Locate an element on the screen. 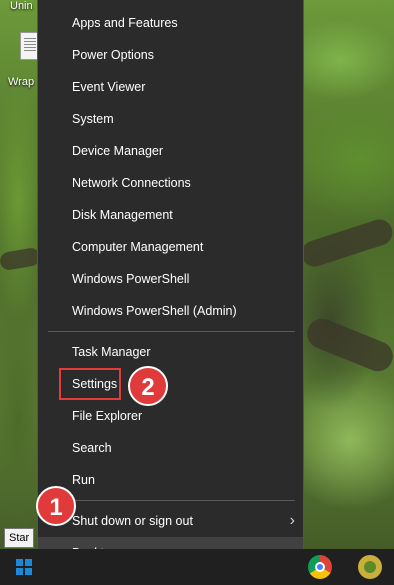  desktop-icon-label-wrap: Wrap is located at coordinates (21, 82).